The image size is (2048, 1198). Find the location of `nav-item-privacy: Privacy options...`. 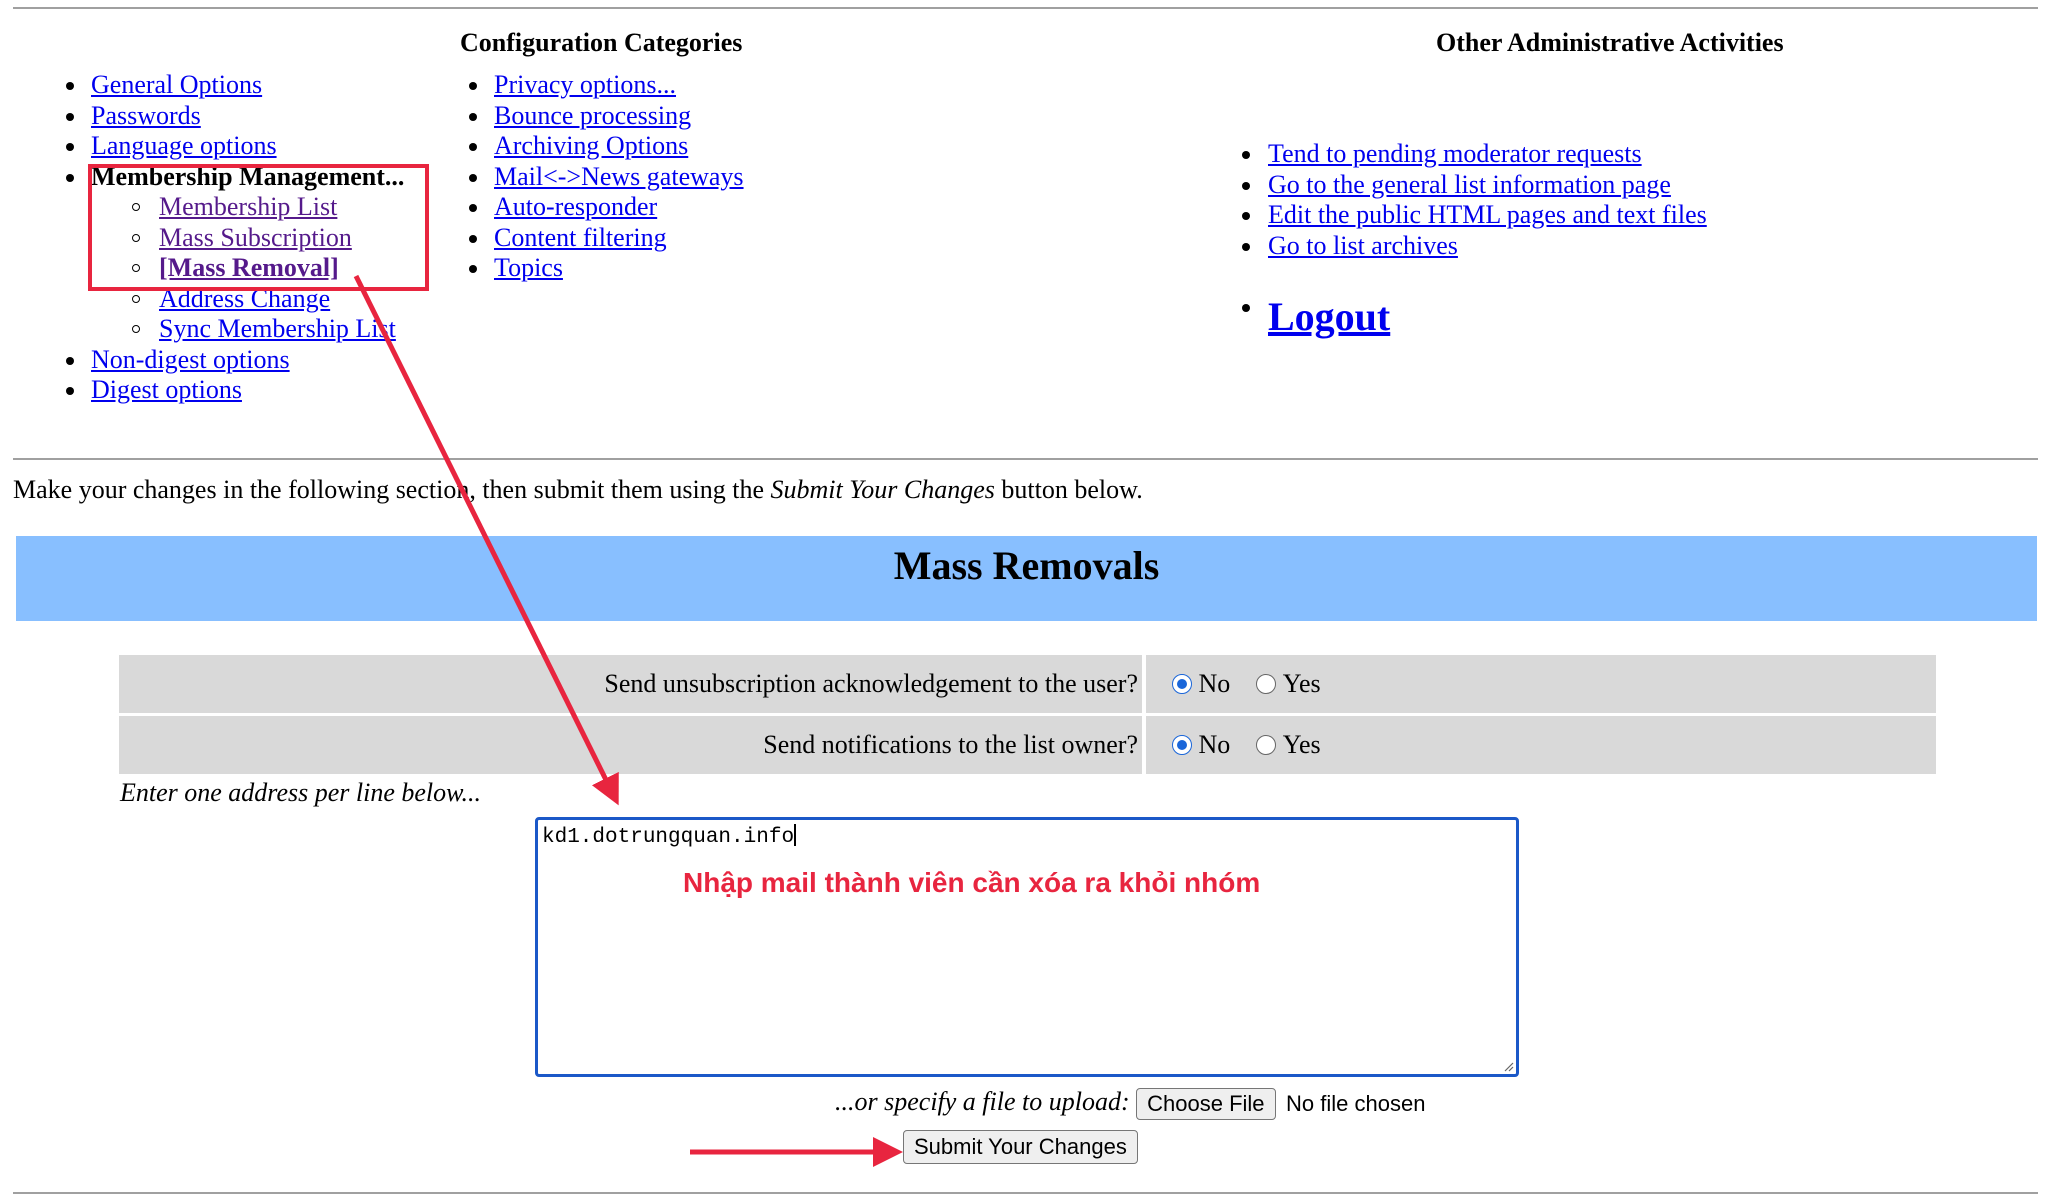

nav-item-privacy: Privacy options... is located at coordinates (604, 85).